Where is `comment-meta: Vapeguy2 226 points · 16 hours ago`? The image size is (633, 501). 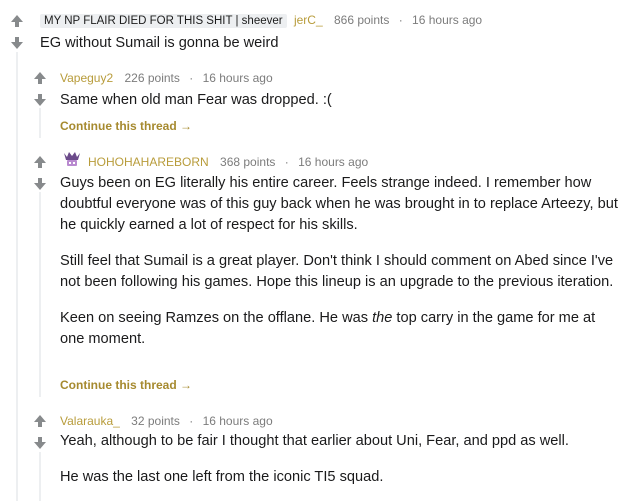
comment-meta: Vapeguy2 226 points · 16 hours ago is located at coordinates (166, 78).